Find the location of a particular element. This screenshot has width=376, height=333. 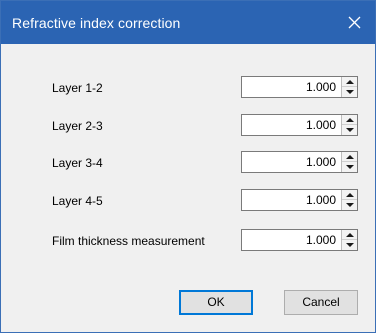

field-row-layer-4-5: Layer 4-5 1.000 is located at coordinates (188, 201).